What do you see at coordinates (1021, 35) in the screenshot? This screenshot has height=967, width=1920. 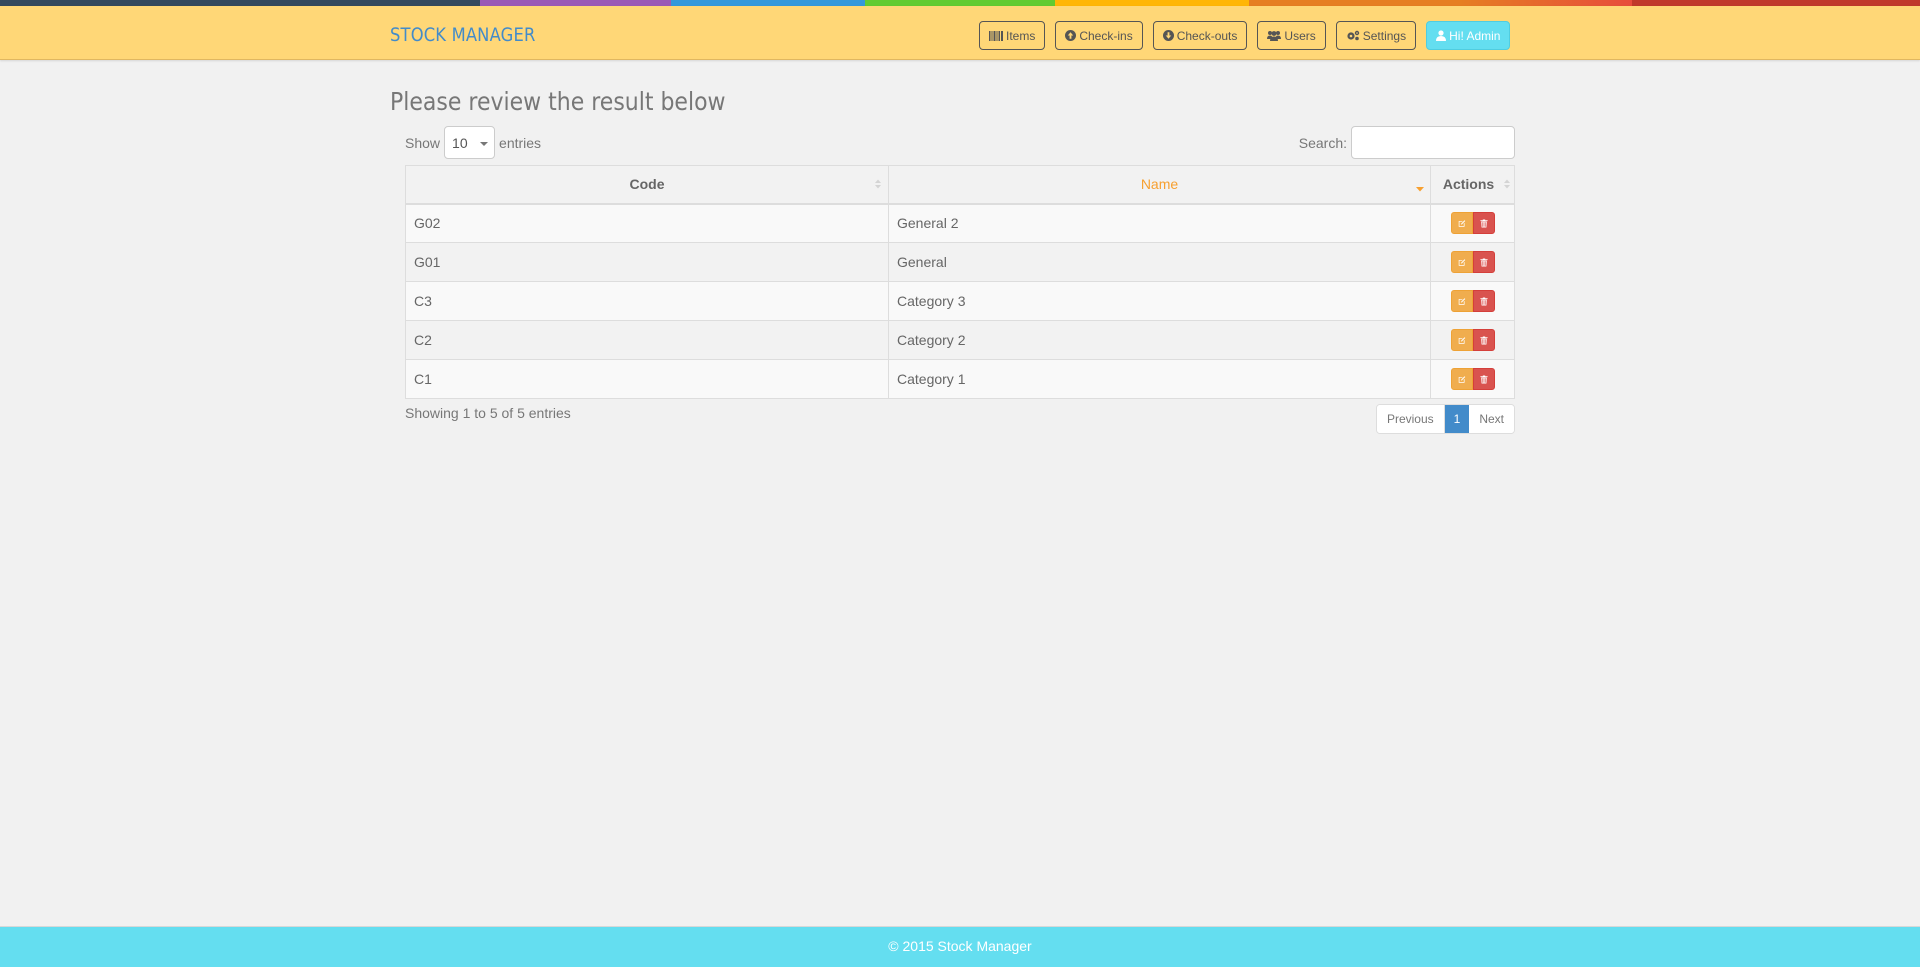 I see `nav-label: Items` at bounding box center [1021, 35].